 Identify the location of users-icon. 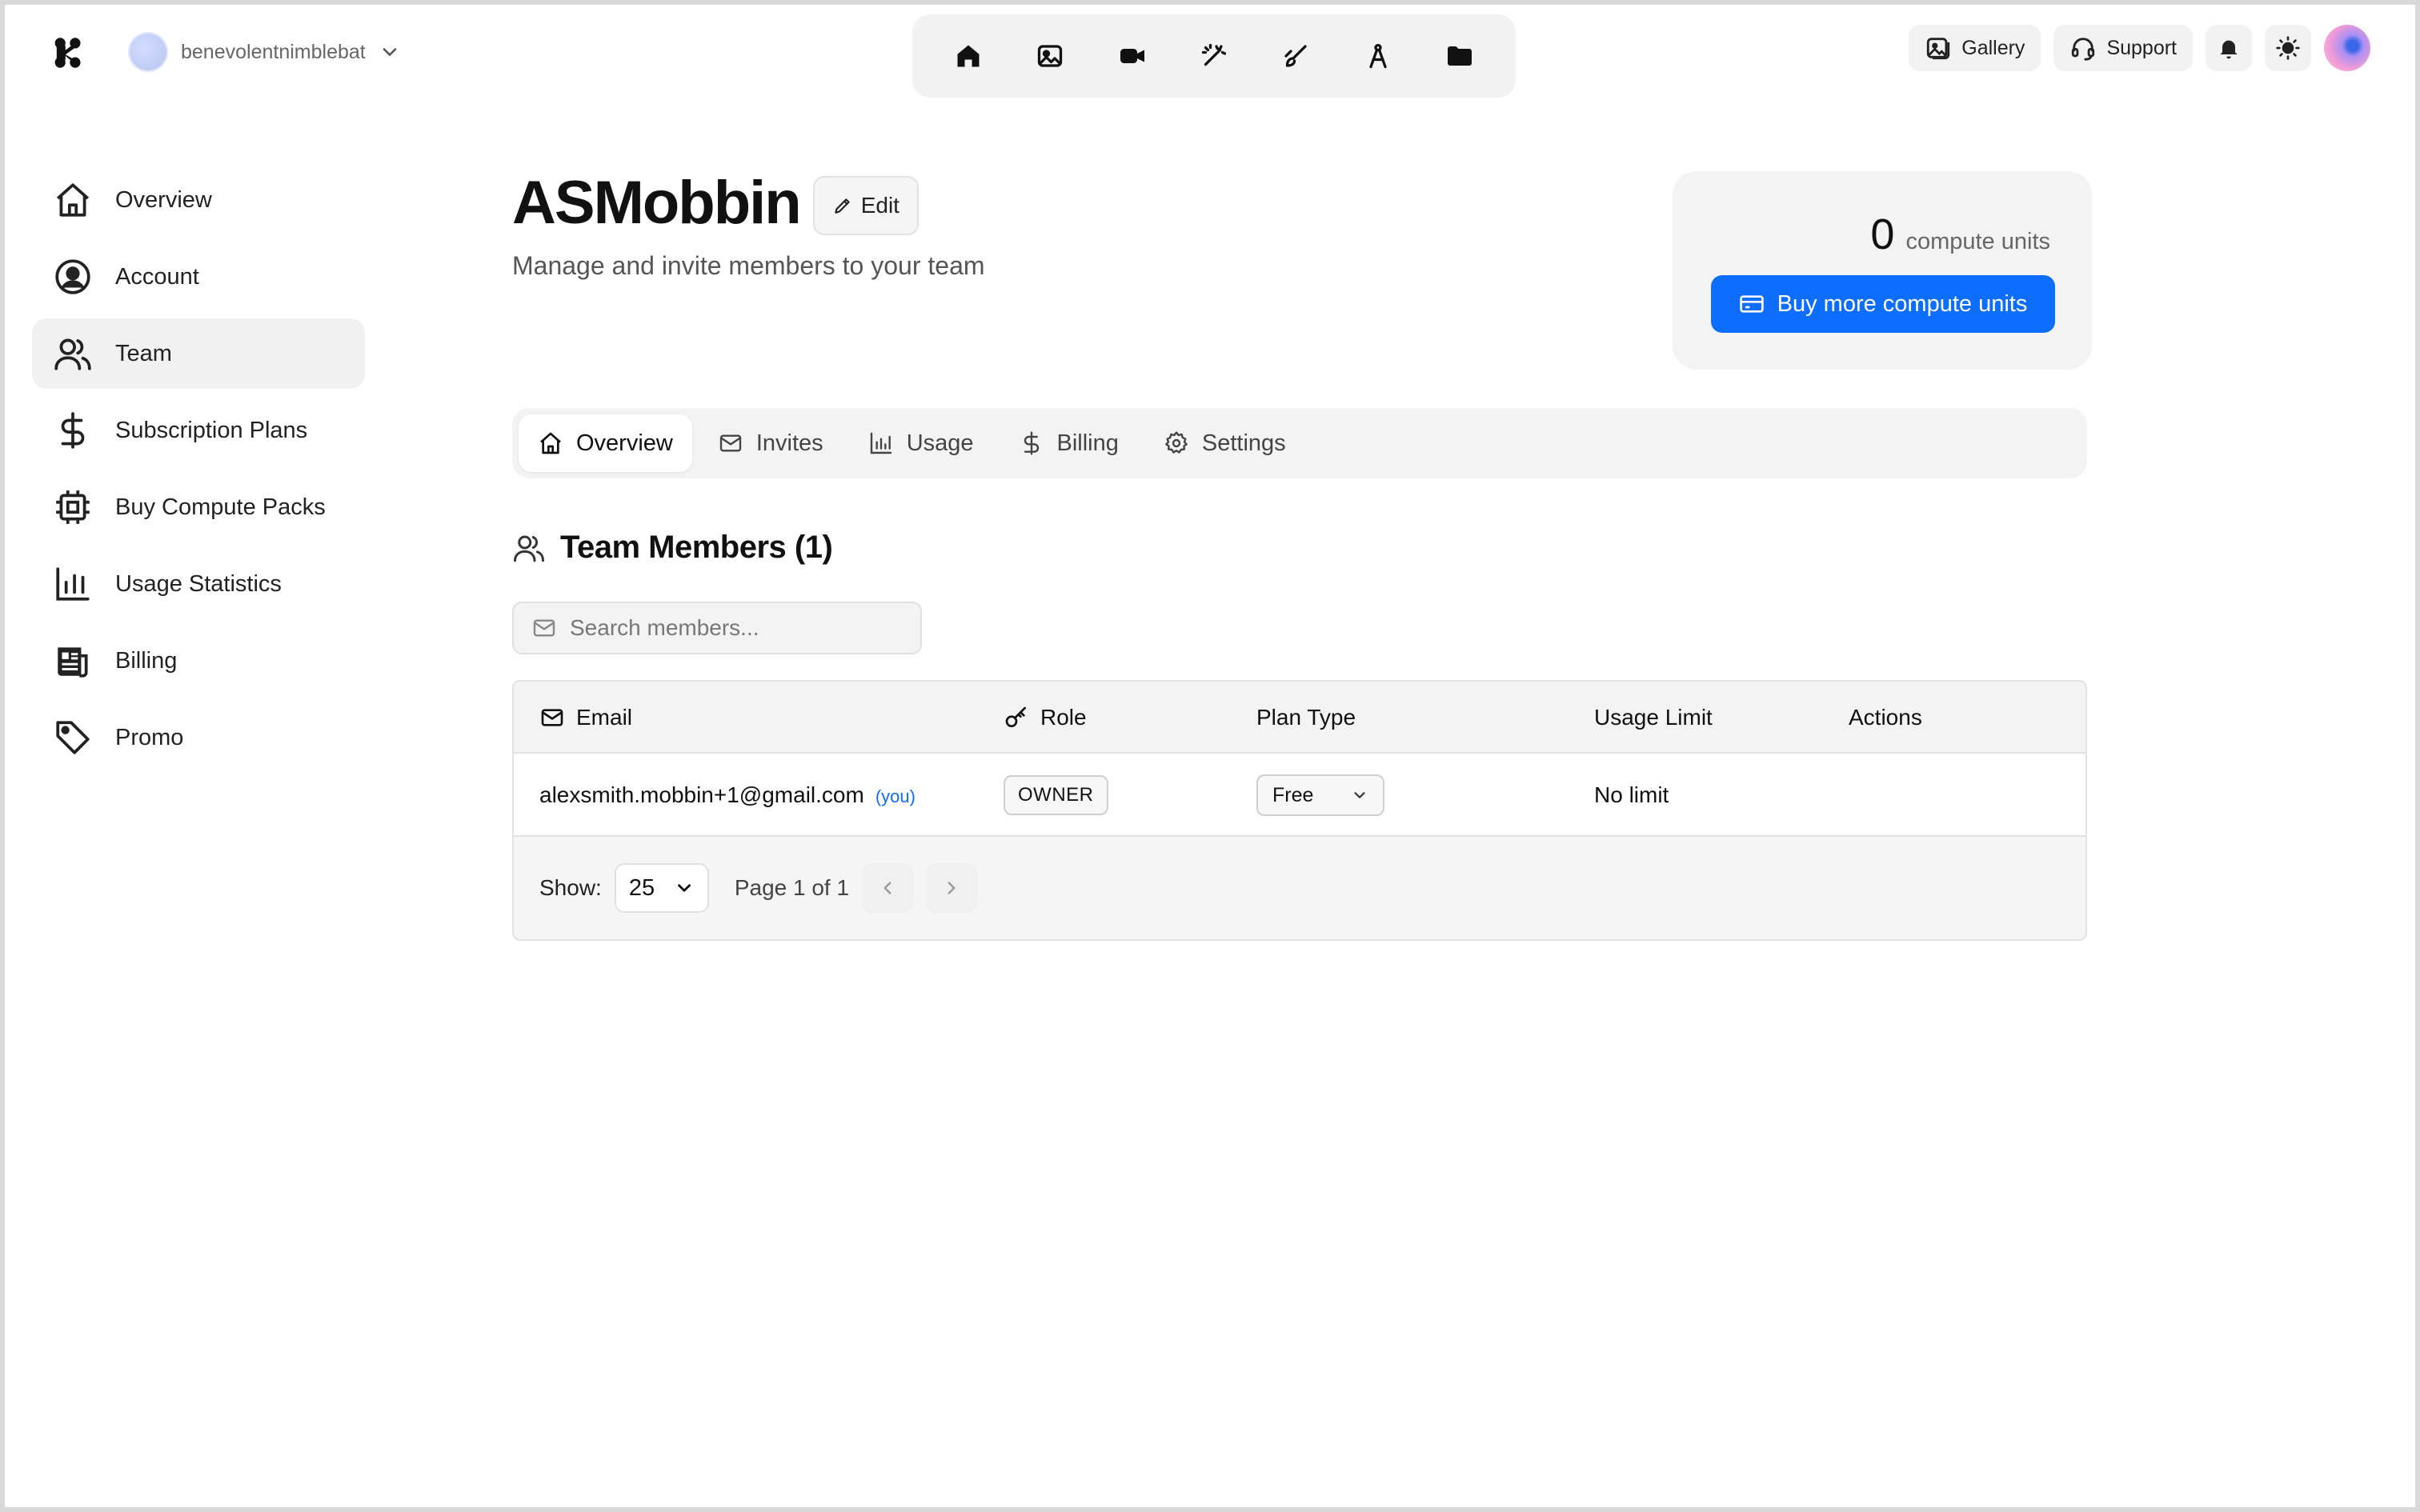
(72, 354).